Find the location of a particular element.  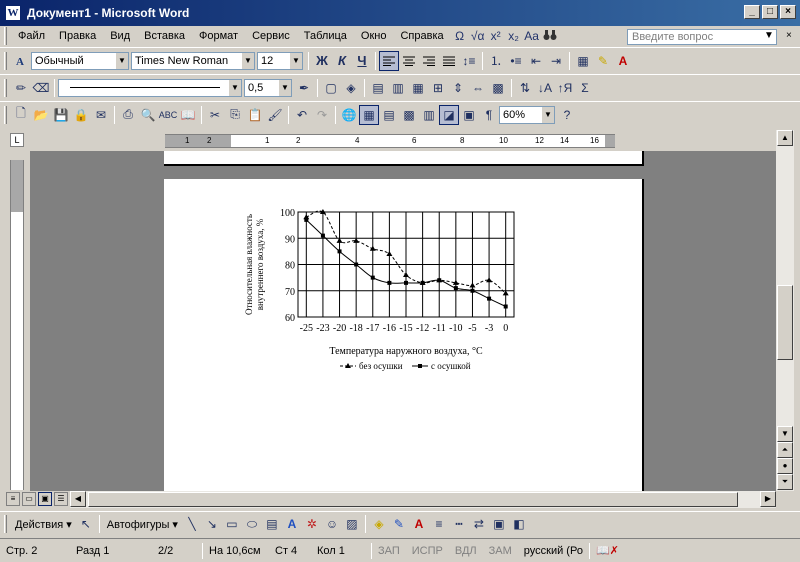

diagram-icon: ✲ is located at coordinates (312, 524).